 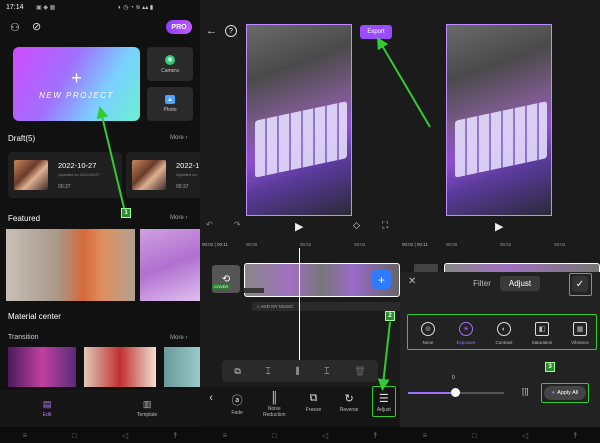 I want to click on camera-label: Camera, so click(x=170, y=70).